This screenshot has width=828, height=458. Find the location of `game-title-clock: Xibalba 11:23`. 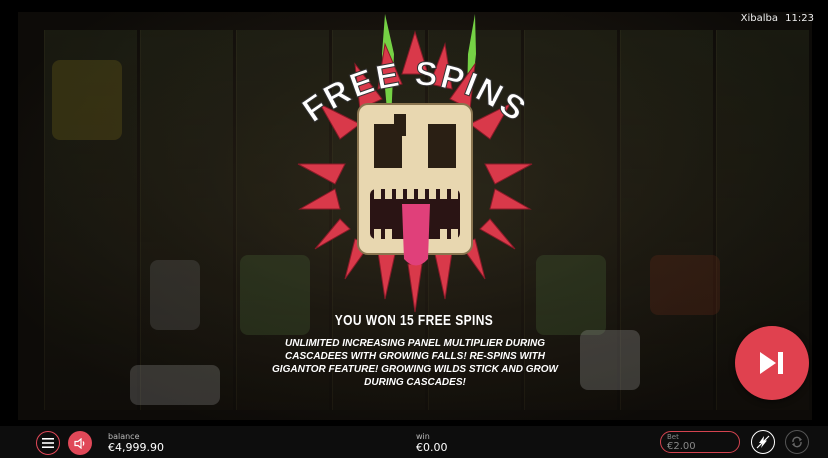

game-title-clock: Xibalba 11:23 is located at coordinates (777, 18).